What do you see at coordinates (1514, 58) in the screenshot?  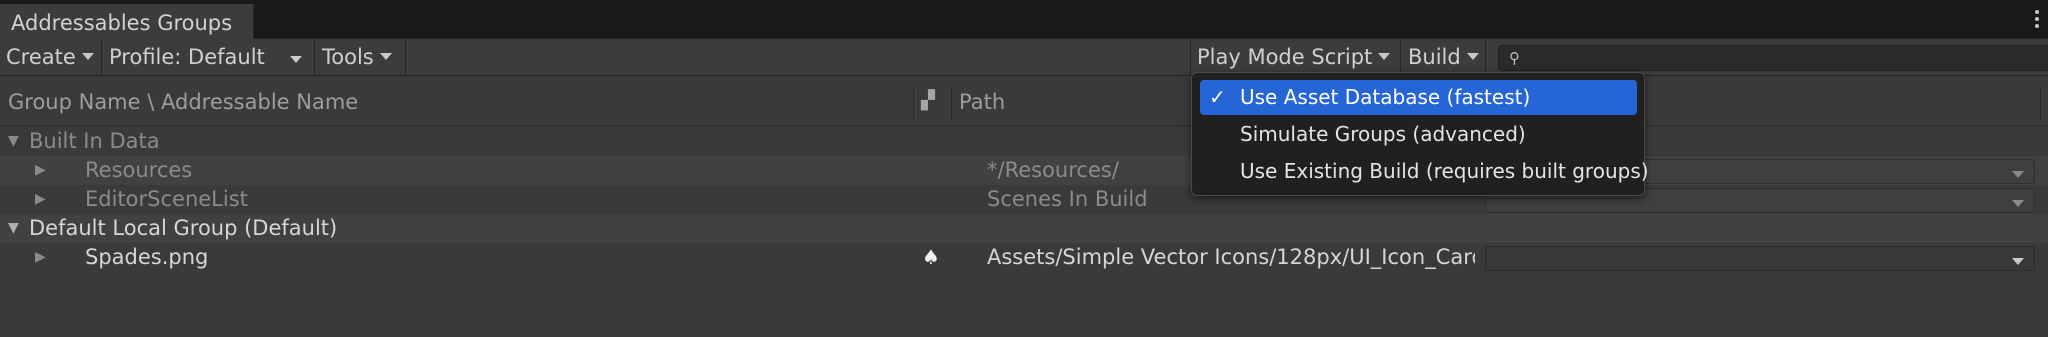 I see `search-icon: ⚲` at bounding box center [1514, 58].